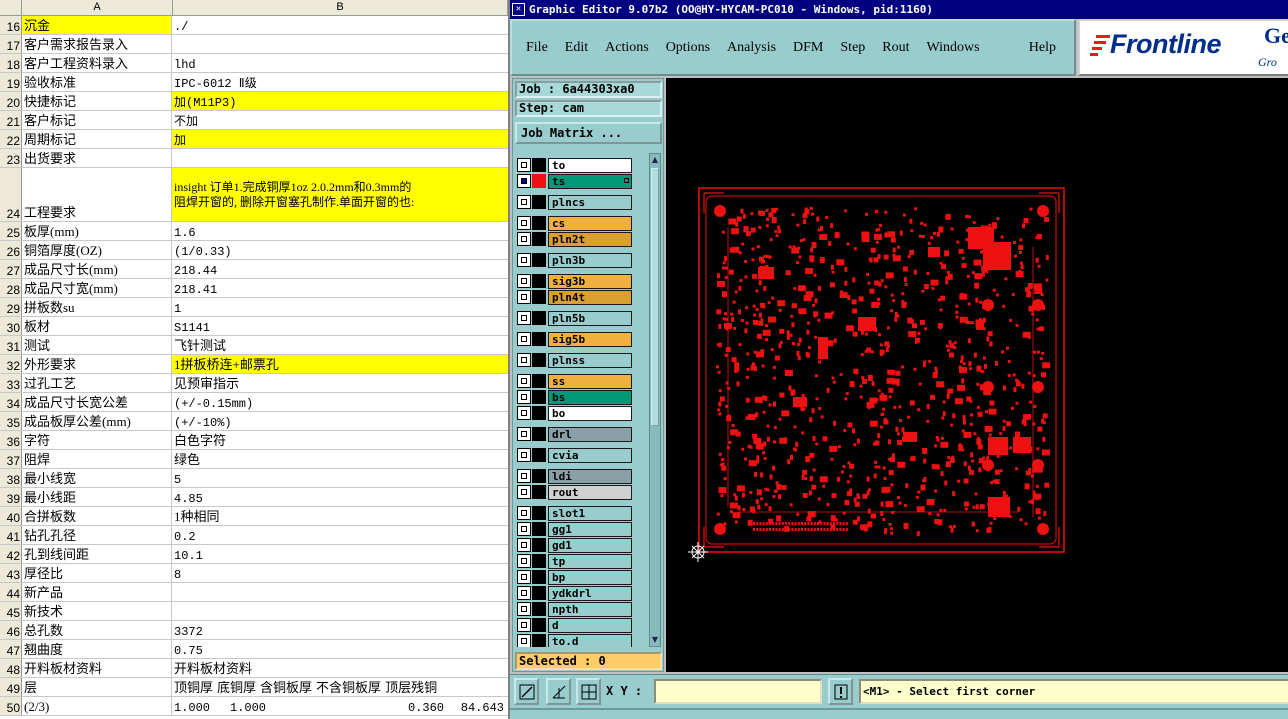  I want to click on menu-actions: Actions, so click(627, 48).